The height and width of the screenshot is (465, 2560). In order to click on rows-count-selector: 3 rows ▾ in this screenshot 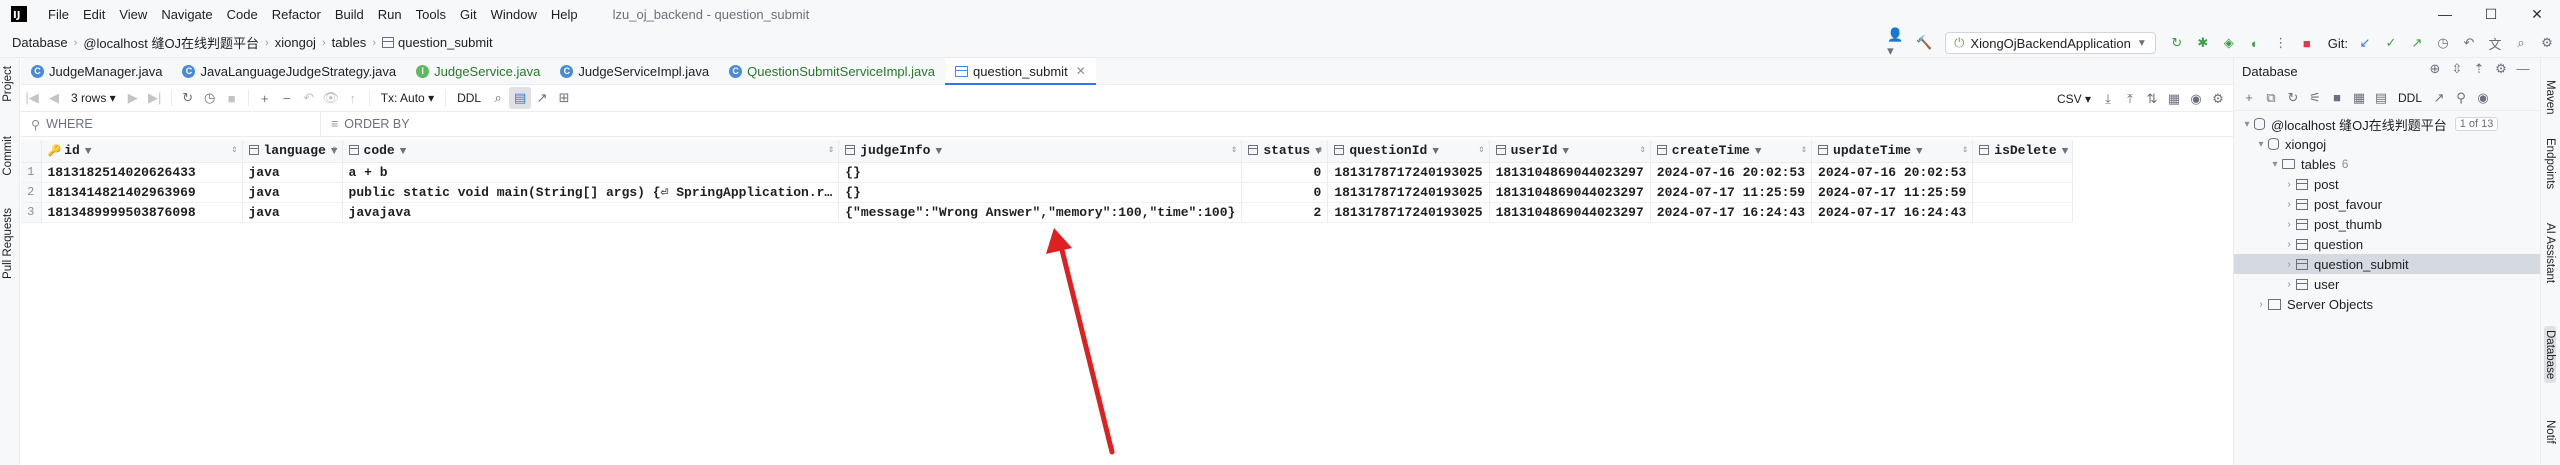, I will do `click(93, 98)`.